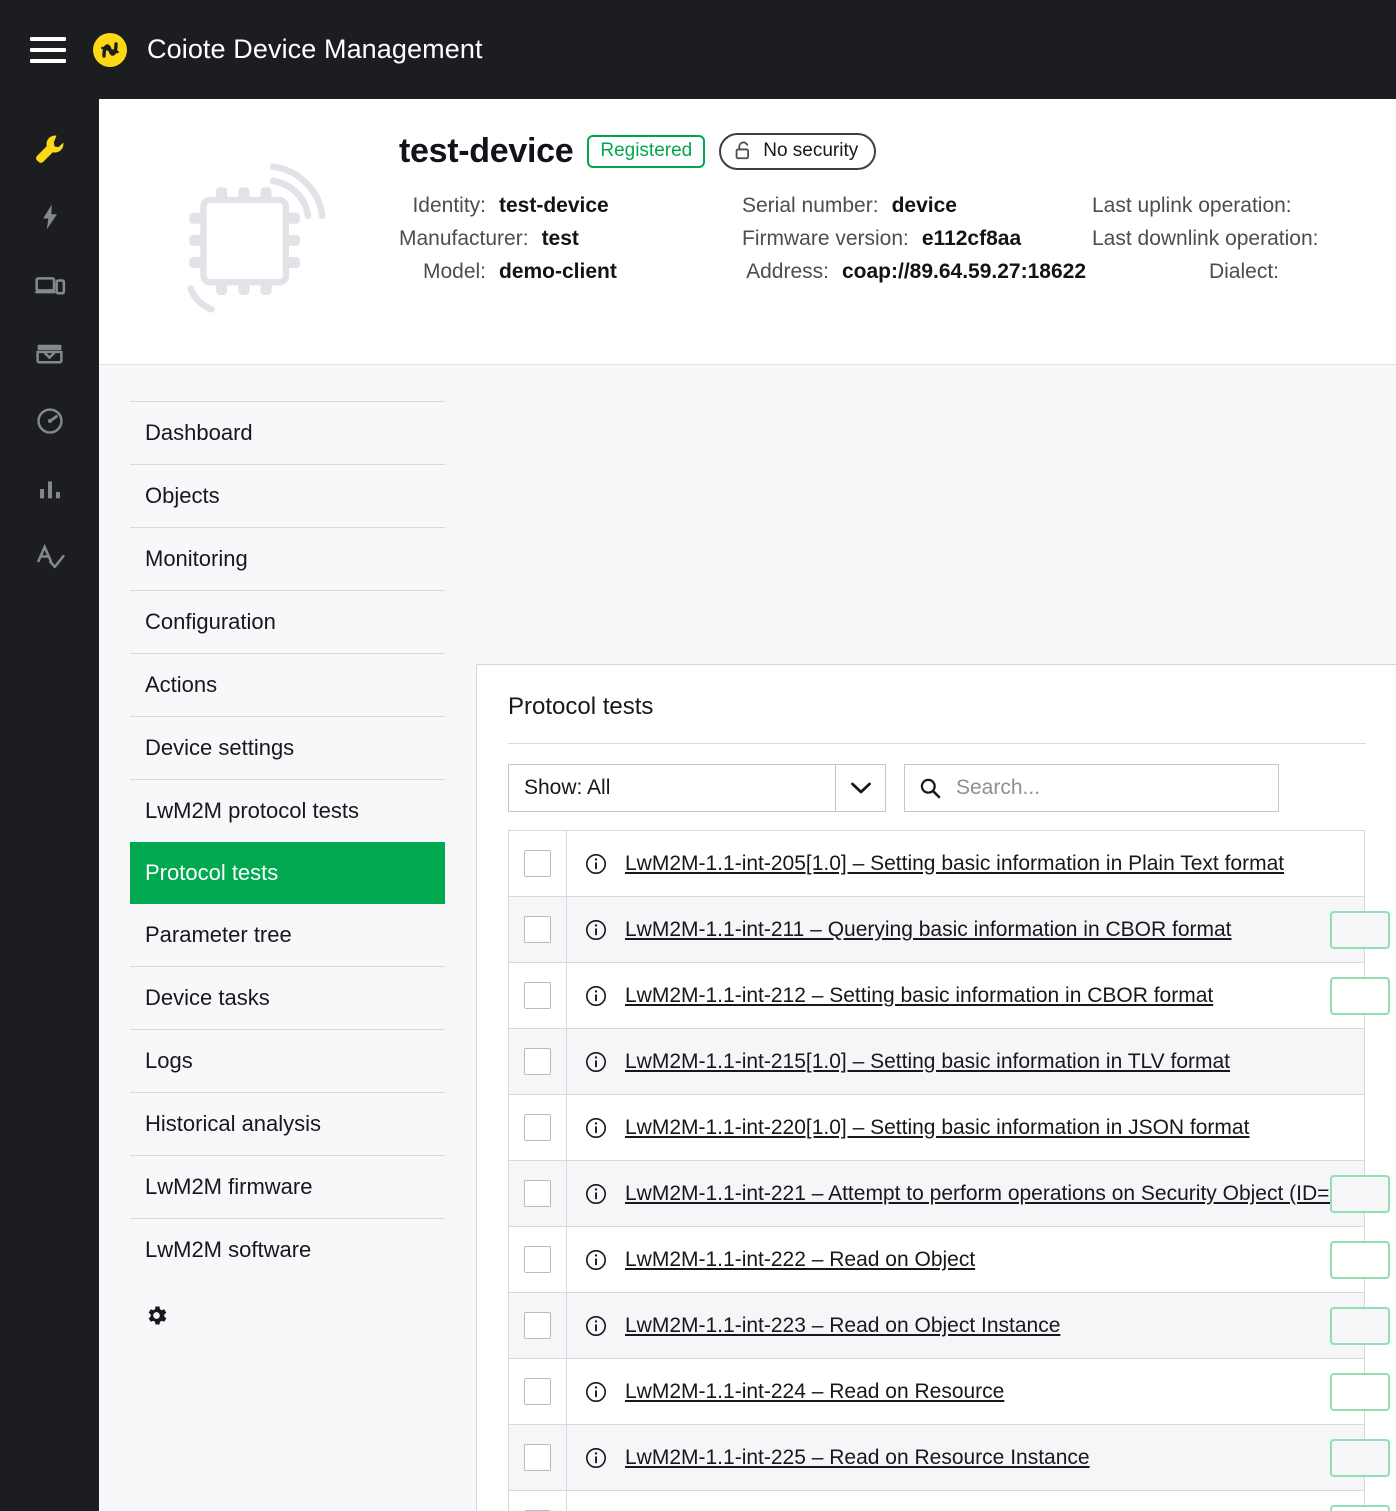 Image resolution: width=1396 pixels, height=1511 pixels. I want to click on rail-item-bar-chart, so click(50, 489).